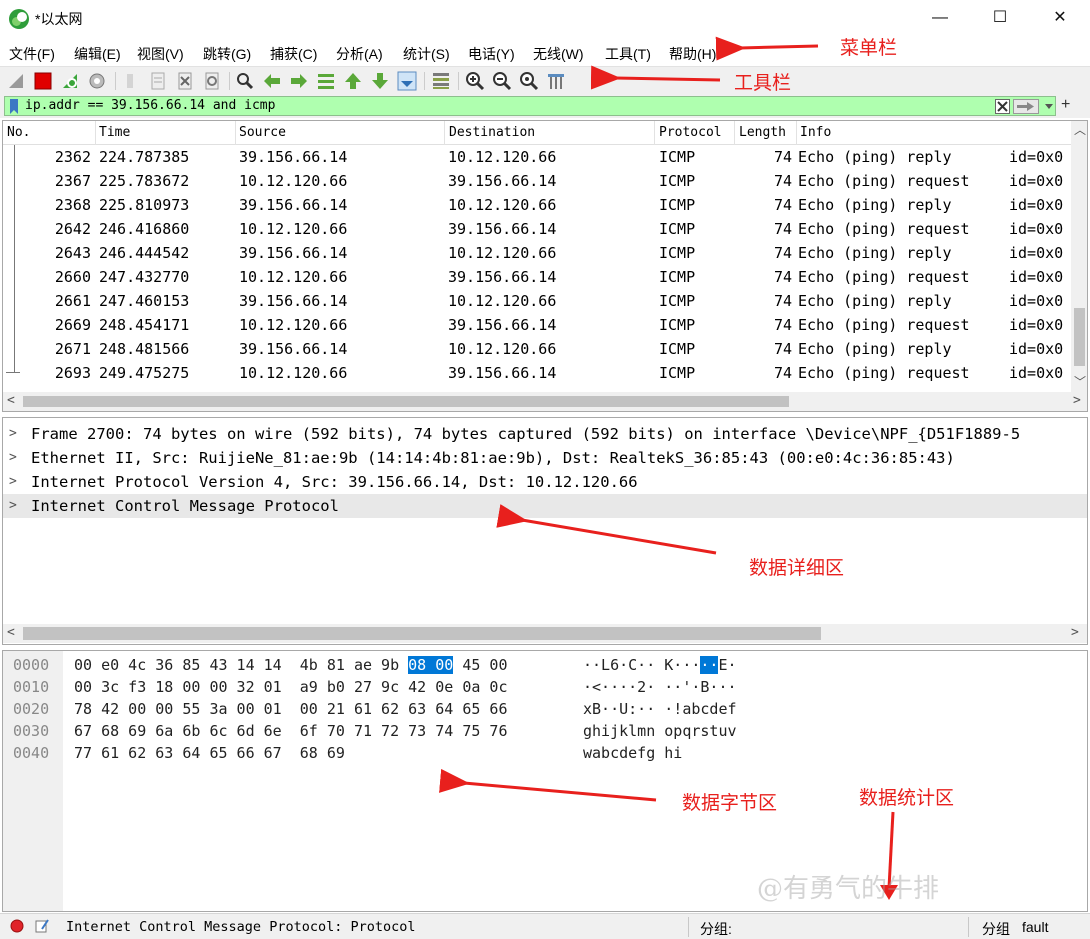 The height and width of the screenshot is (939, 1090). Describe the element at coordinates (1060, 18) in the screenshot. I see `close-button: ✕` at that location.